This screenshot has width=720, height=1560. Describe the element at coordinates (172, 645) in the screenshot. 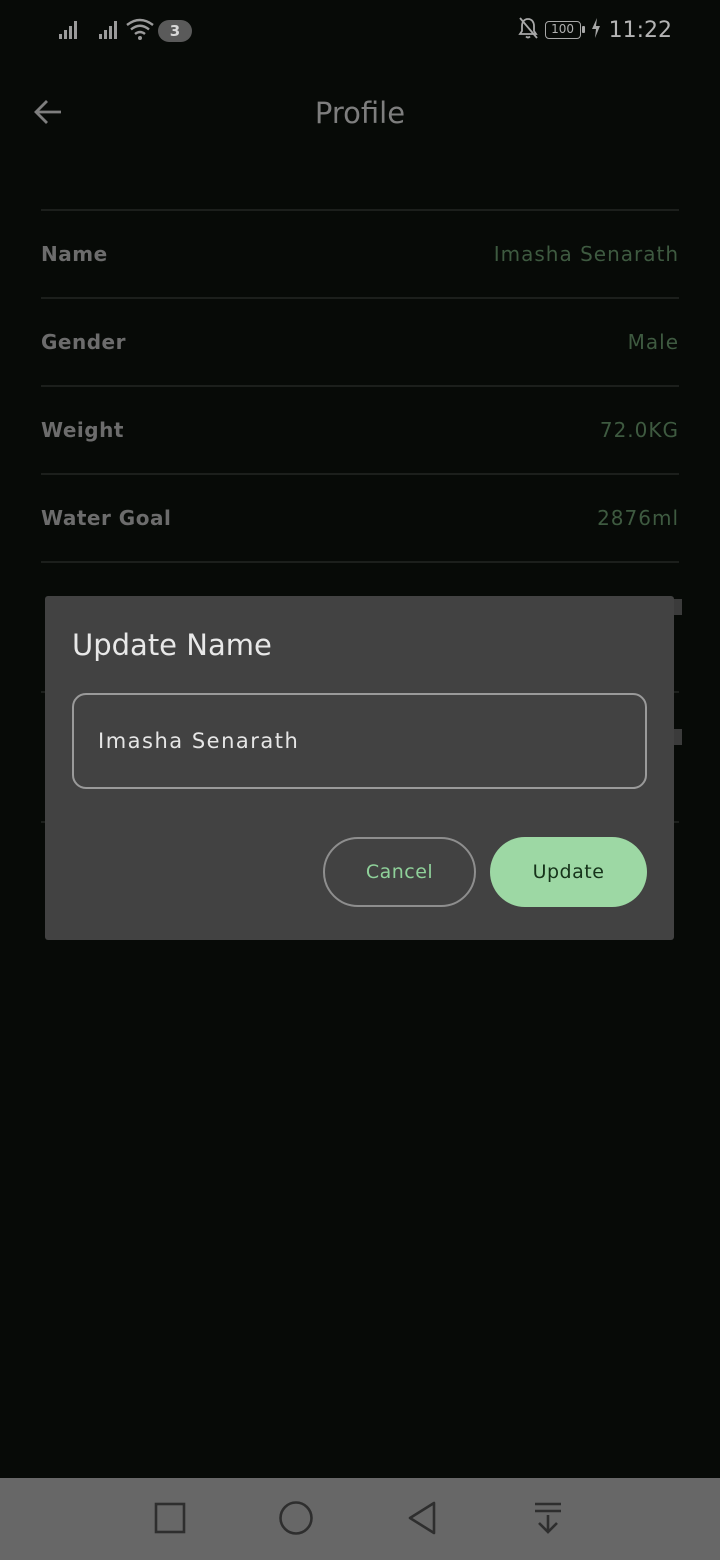

I see `dialog-title: Update Name` at that location.